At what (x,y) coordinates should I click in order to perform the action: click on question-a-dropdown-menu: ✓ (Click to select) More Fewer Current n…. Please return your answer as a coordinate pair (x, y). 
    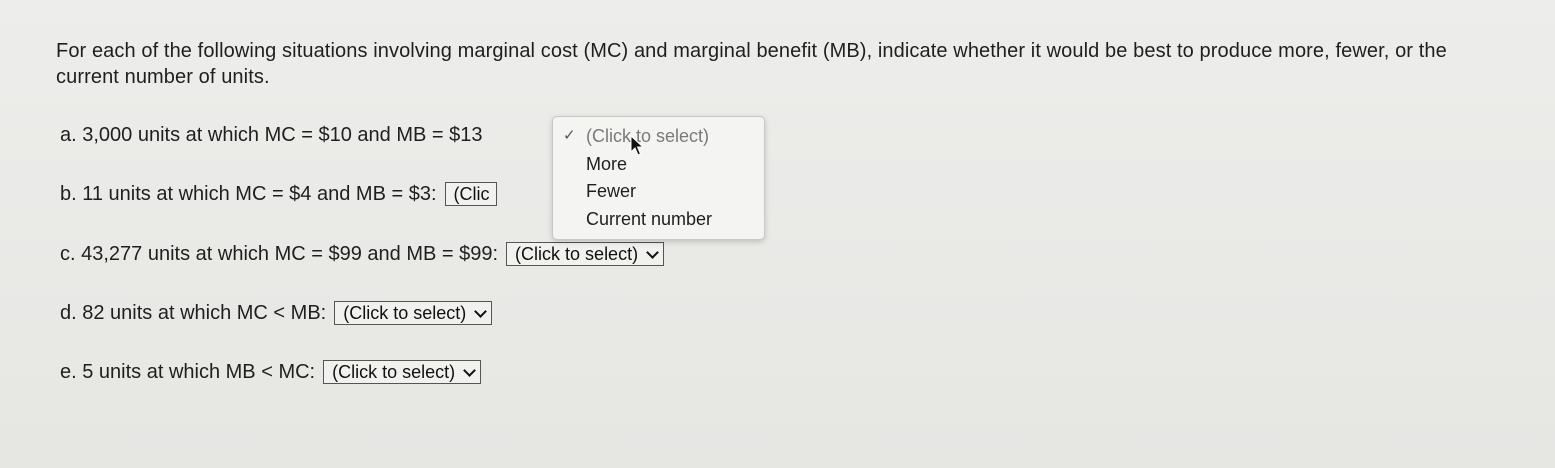
    Looking at the image, I should click on (658, 178).